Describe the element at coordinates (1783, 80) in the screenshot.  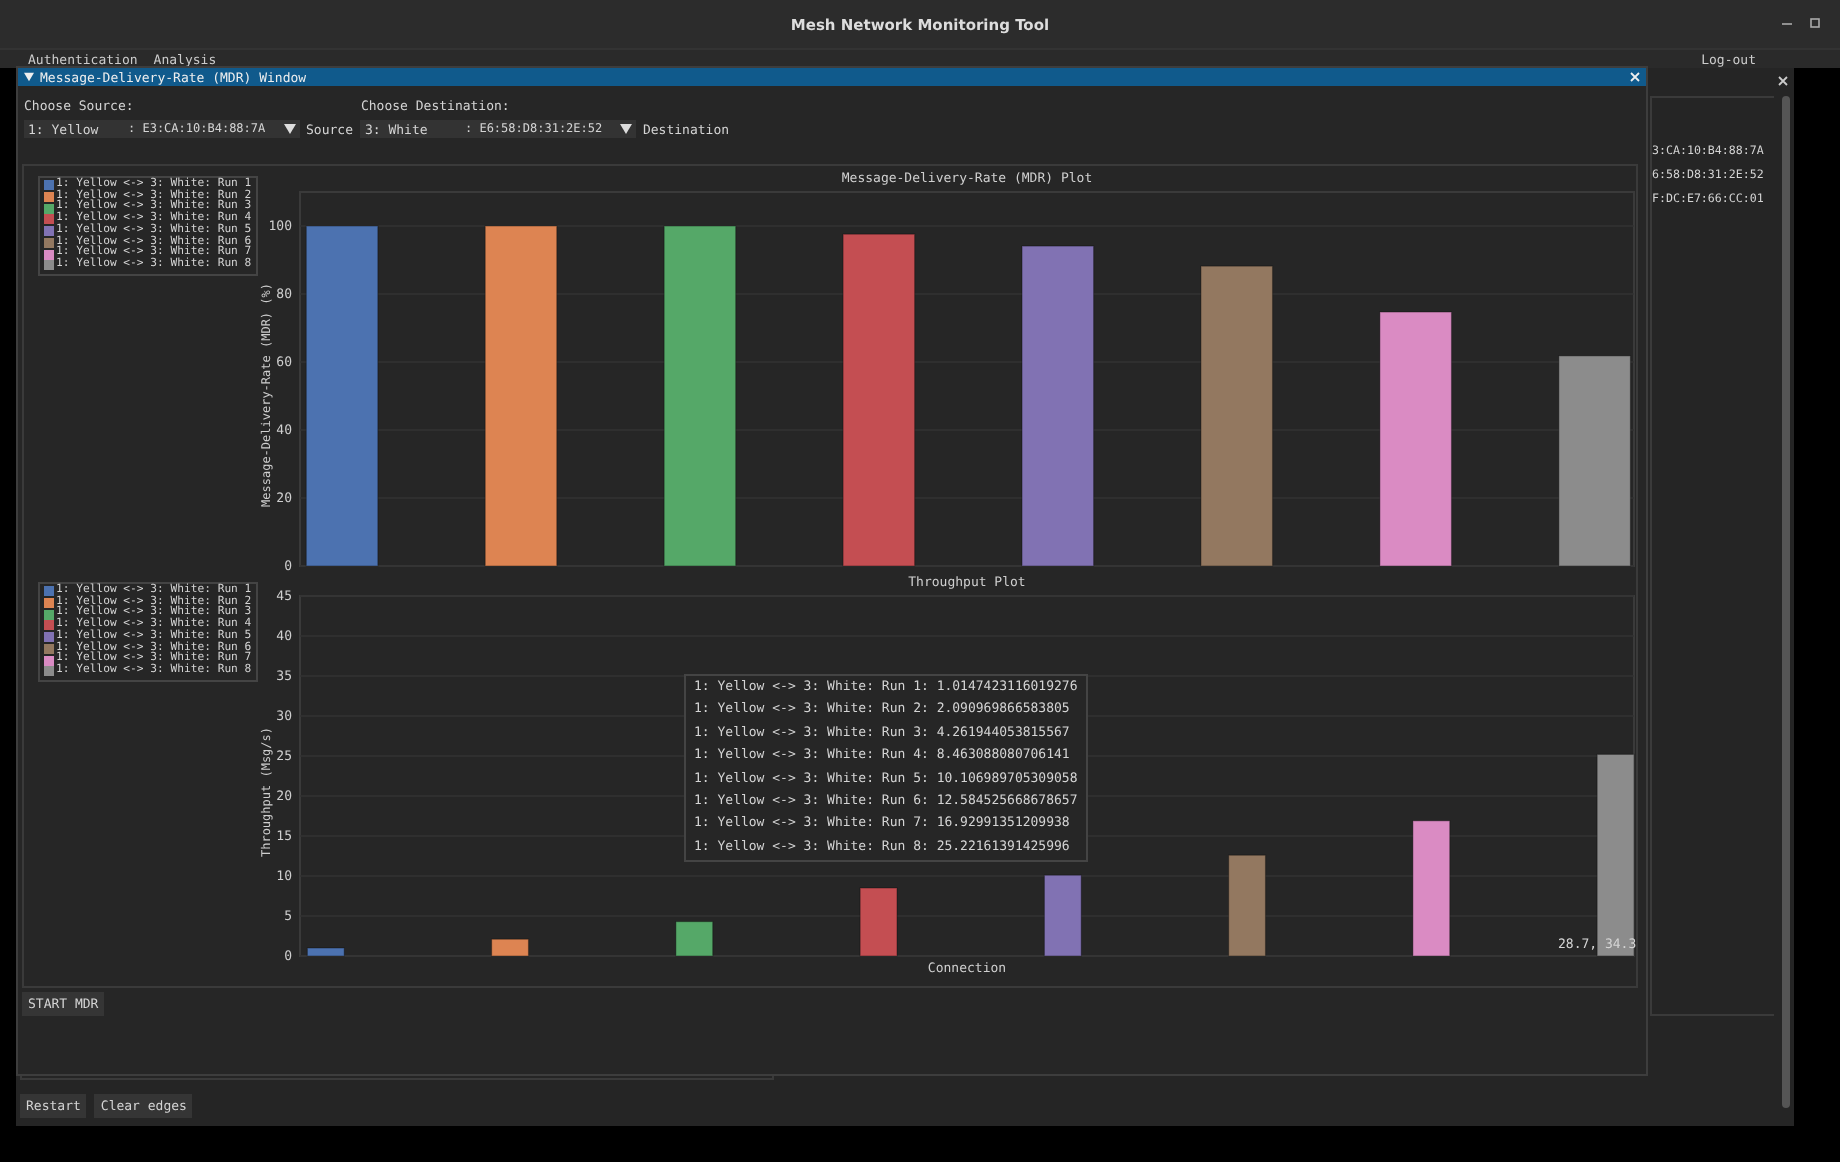
I see `close-icon` at that location.